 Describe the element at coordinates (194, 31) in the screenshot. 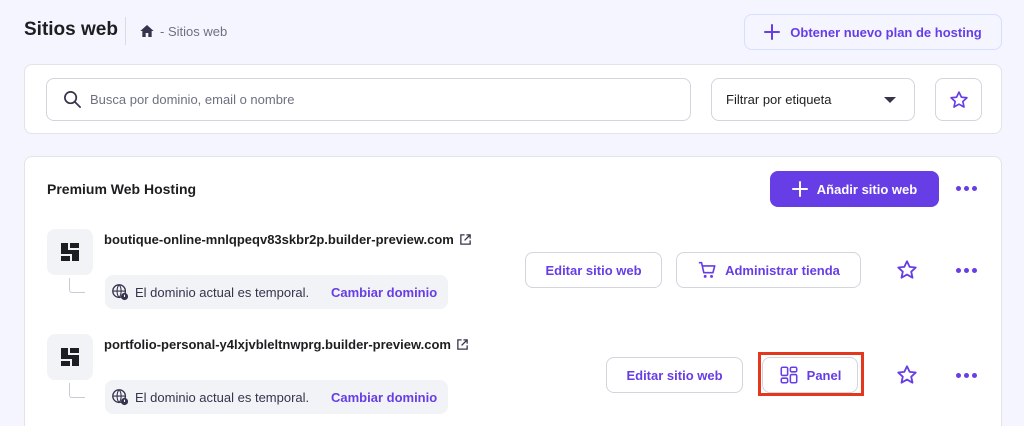

I see `breadcrumb-current: - Sitios web` at that location.